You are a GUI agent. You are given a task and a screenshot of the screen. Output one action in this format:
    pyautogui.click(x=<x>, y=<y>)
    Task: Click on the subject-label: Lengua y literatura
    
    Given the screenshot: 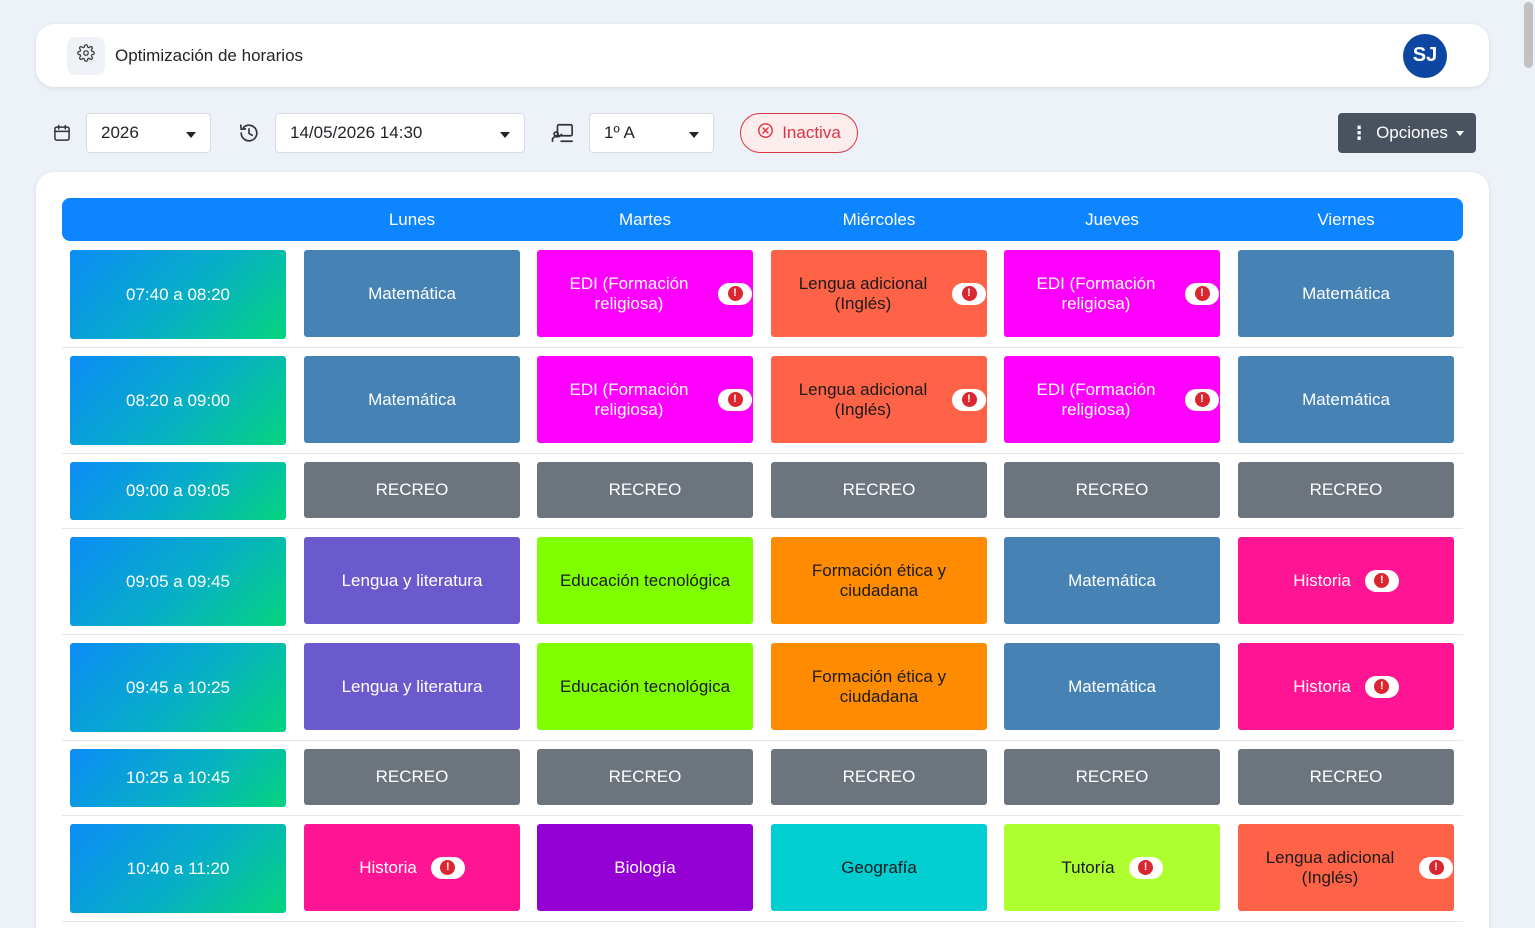 What is the action you would take?
    pyautogui.click(x=412, y=580)
    